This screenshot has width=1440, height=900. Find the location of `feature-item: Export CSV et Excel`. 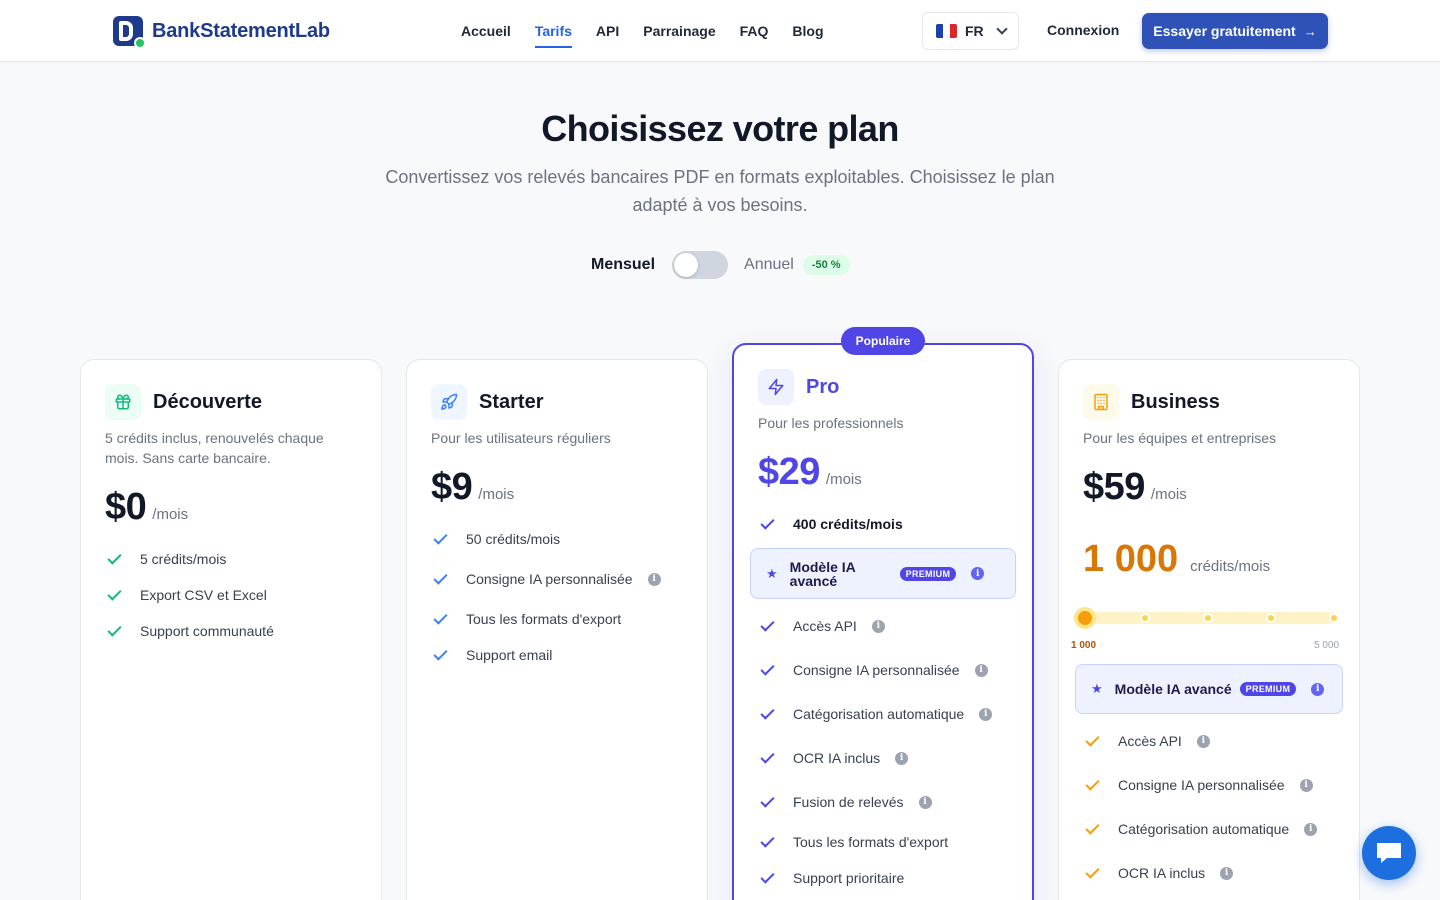

feature-item: Export CSV et Excel is located at coordinates (186, 594).